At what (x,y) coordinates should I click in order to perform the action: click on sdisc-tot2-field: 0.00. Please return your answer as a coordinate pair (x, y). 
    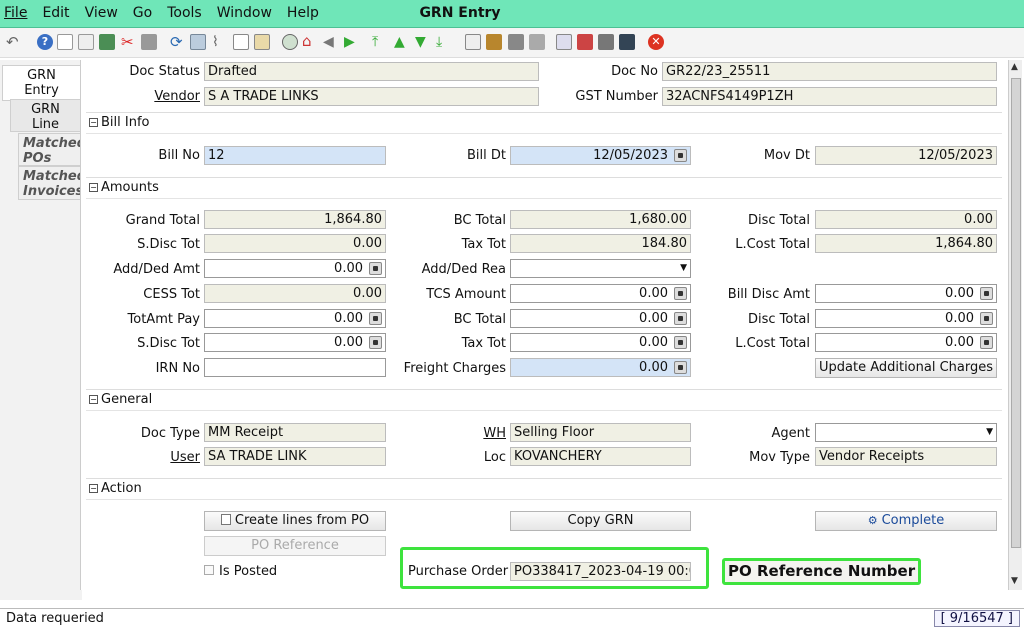
    Looking at the image, I should click on (295, 342).